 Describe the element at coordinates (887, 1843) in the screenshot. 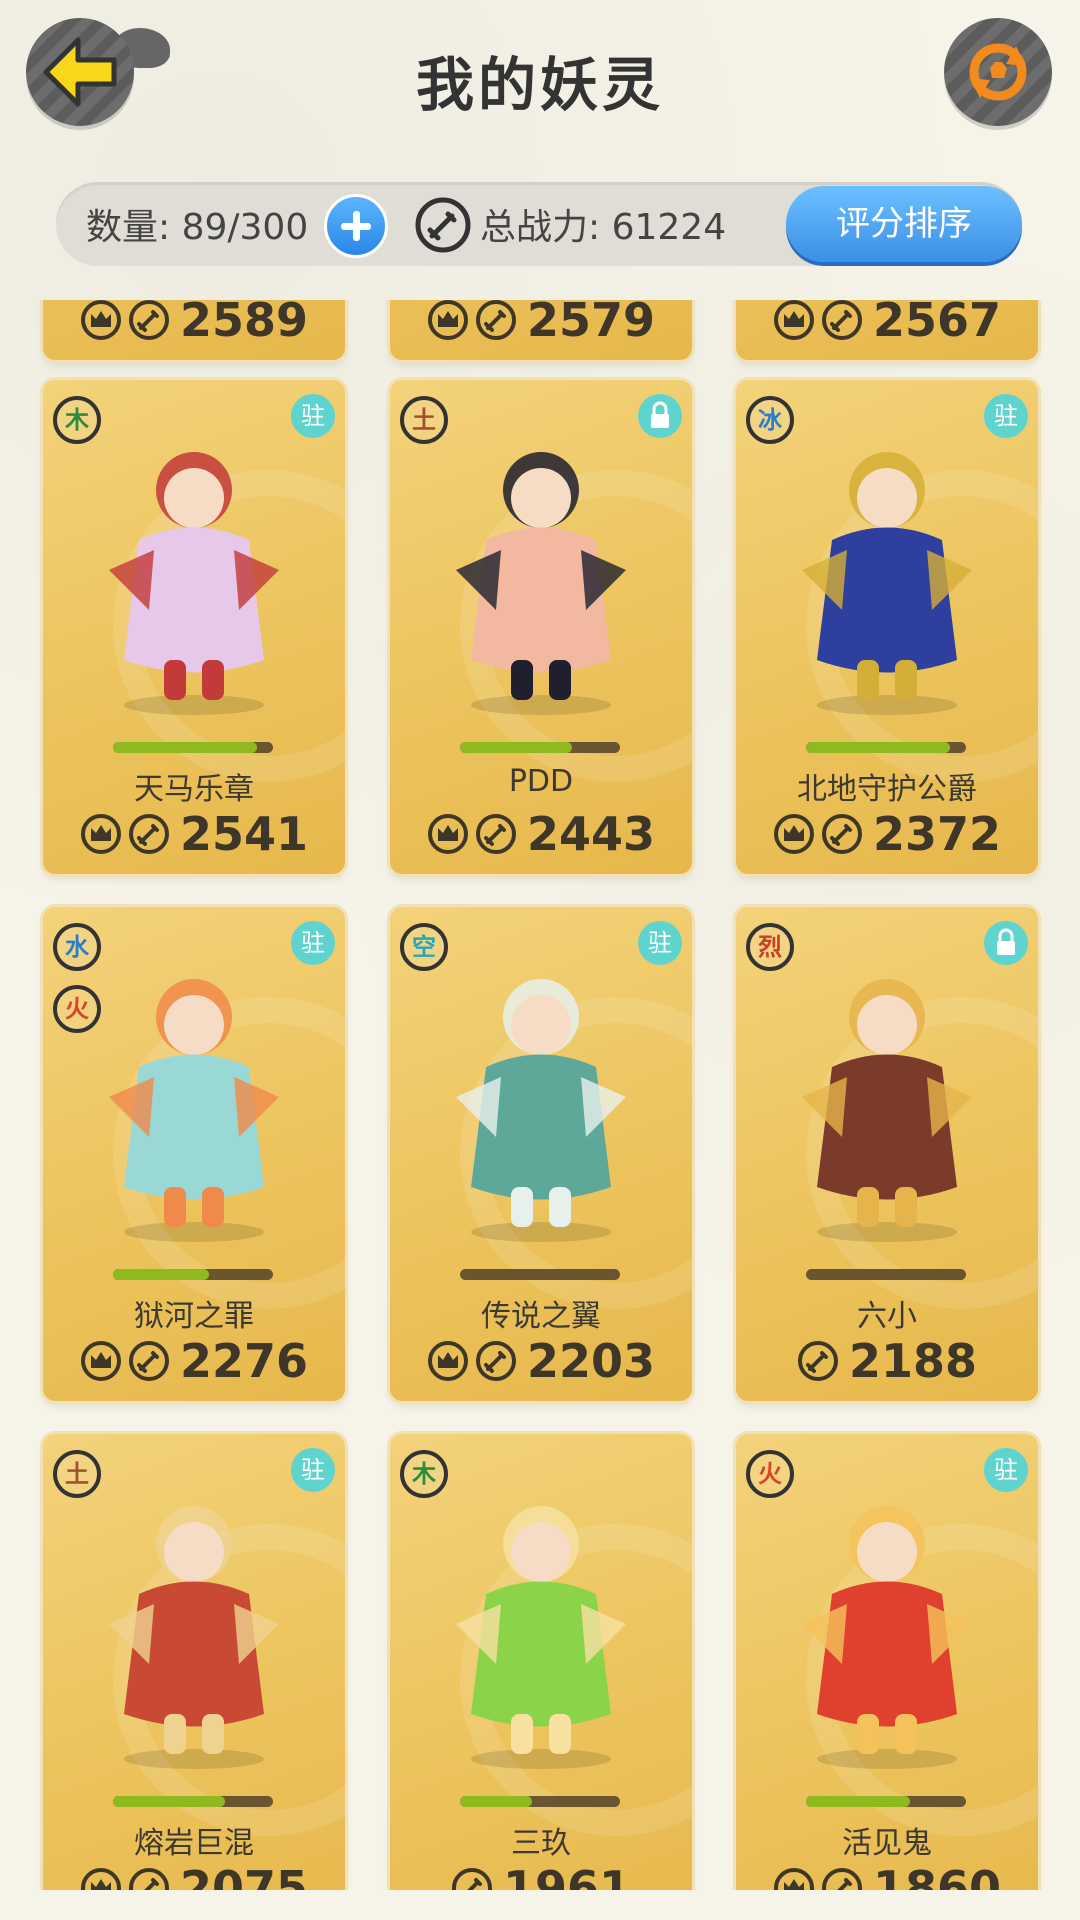

I see `card-name: 活见鬼` at that location.